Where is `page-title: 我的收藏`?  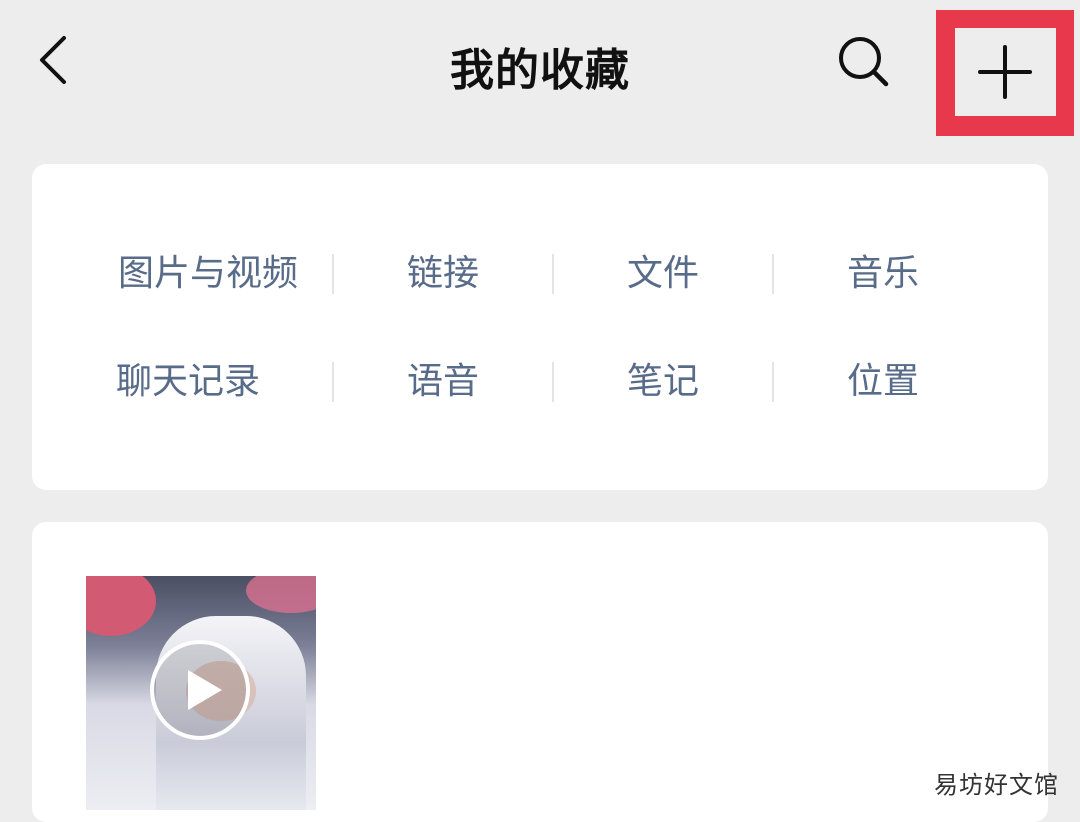 page-title: 我的收藏 is located at coordinates (540, 70).